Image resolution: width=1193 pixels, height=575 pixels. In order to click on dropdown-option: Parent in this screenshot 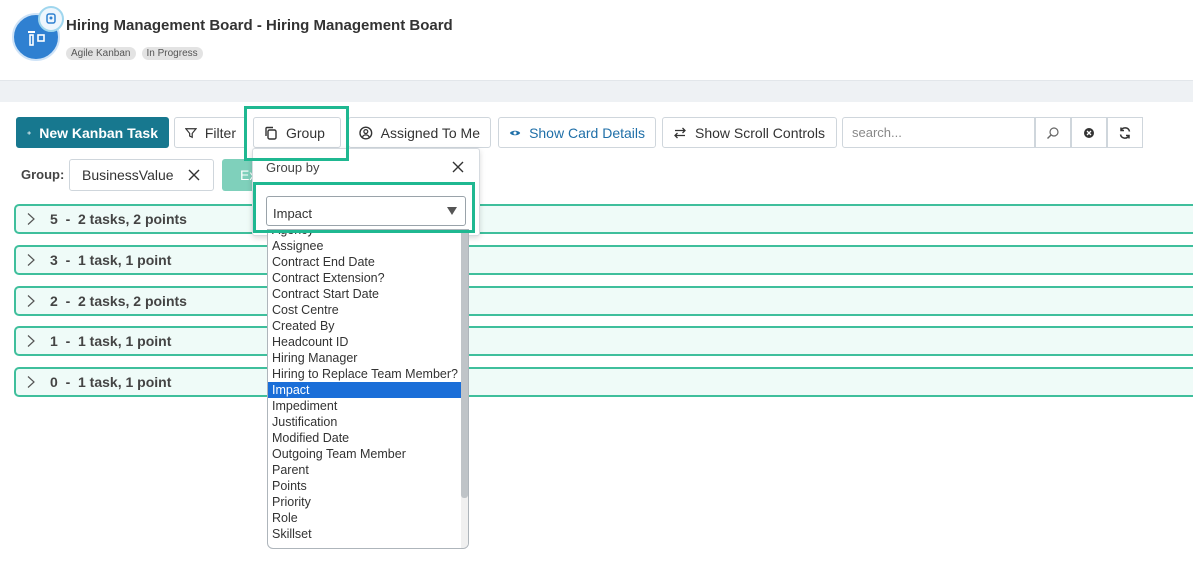, I will do `click(365, 470)`.